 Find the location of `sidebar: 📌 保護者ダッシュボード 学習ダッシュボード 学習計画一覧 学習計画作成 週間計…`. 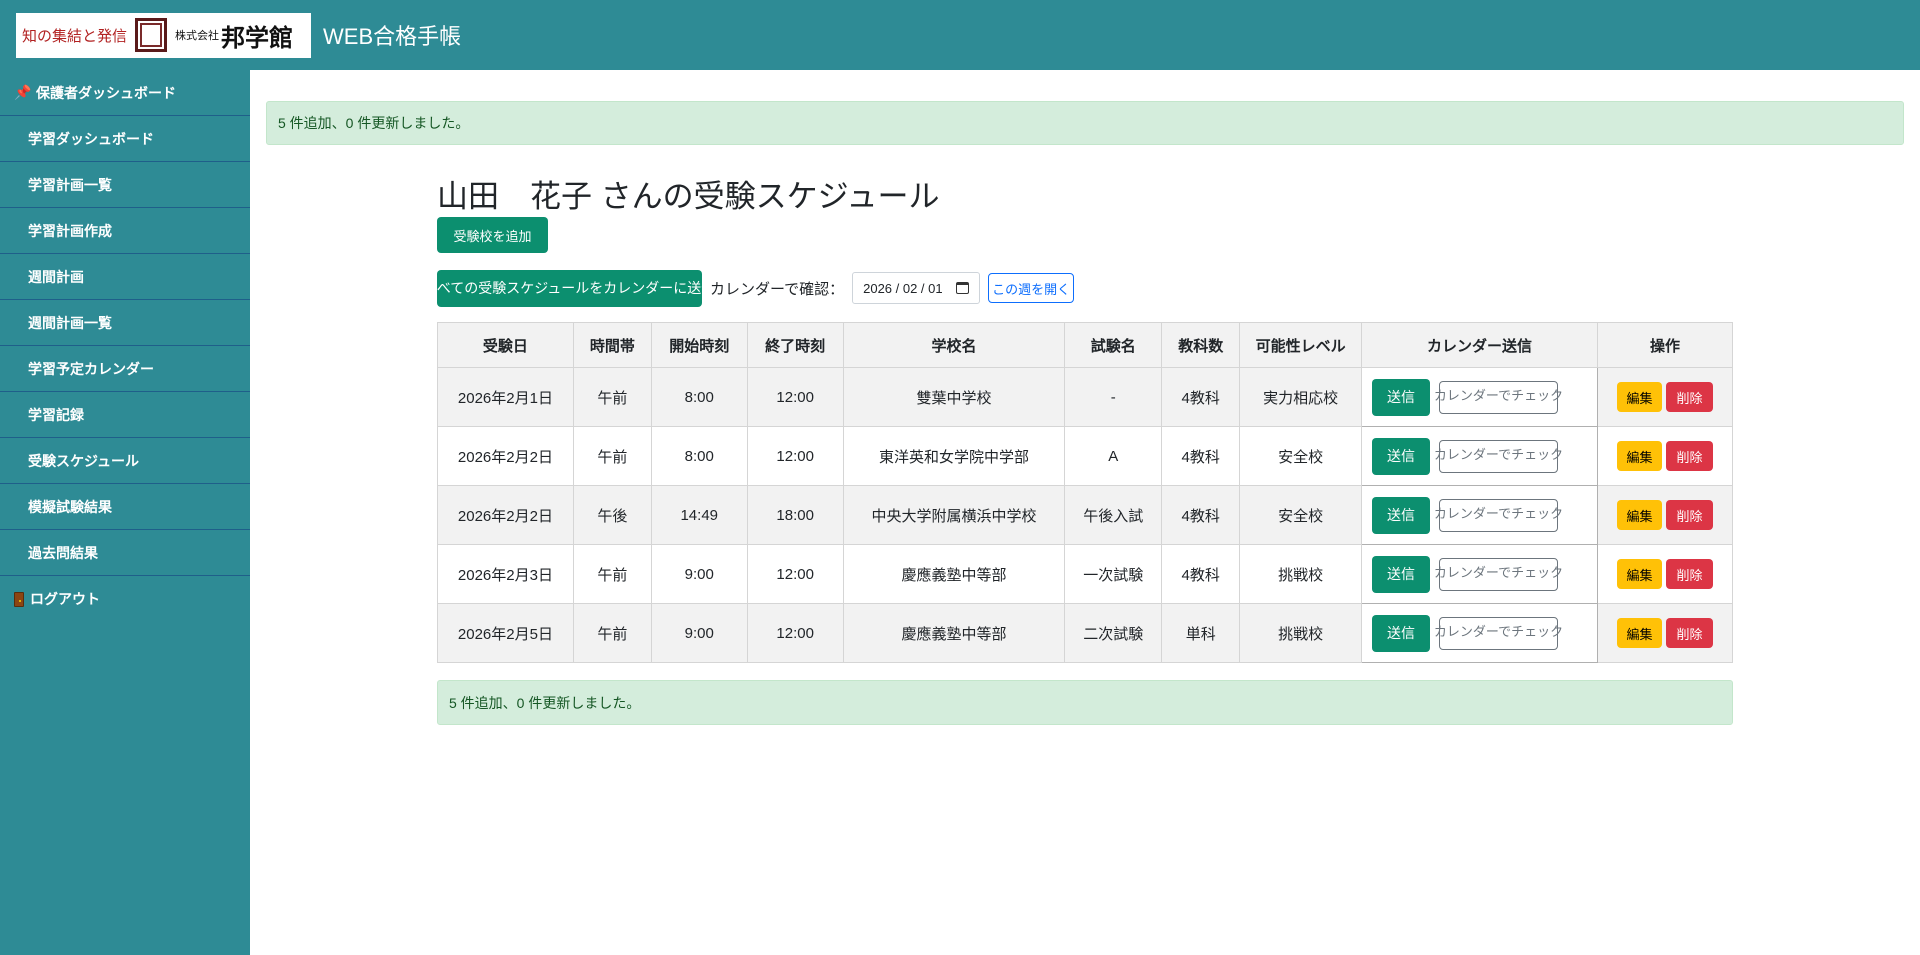

sidebar: 📌 保護者ダッシュボード 学習ダッシュボード 学習計画一覧 学習計画作成 週間計… is located at coordinates (125, 512).